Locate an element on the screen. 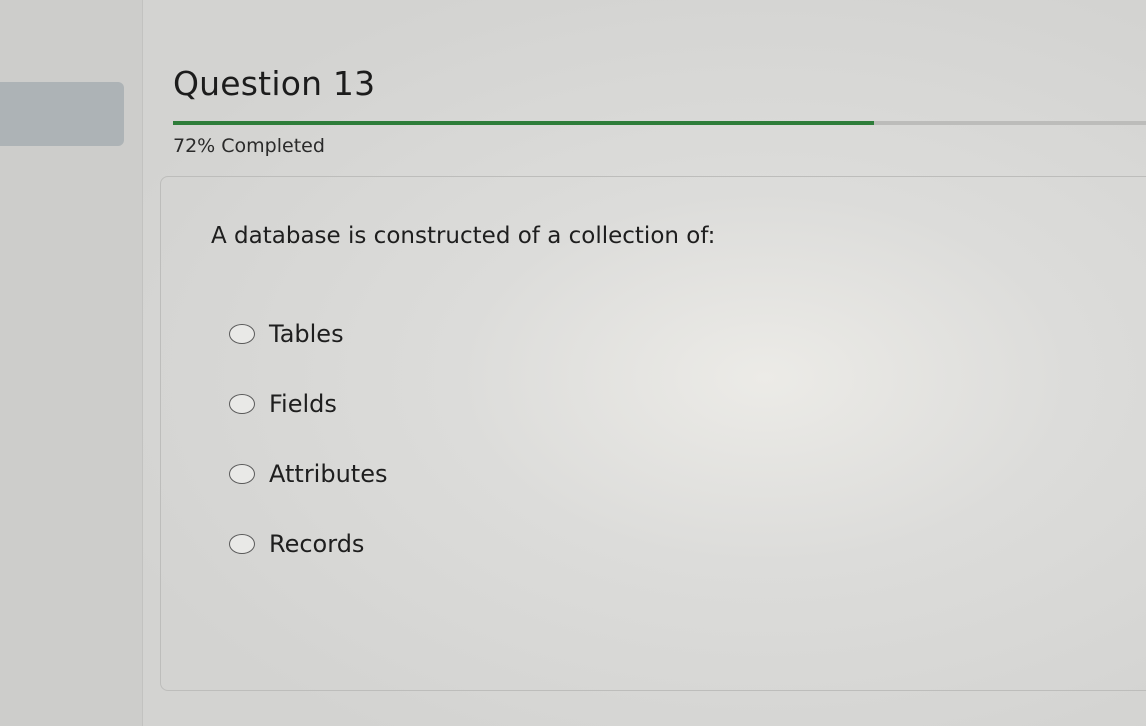  option-fields: Fields is located at coordinates (308, 404).